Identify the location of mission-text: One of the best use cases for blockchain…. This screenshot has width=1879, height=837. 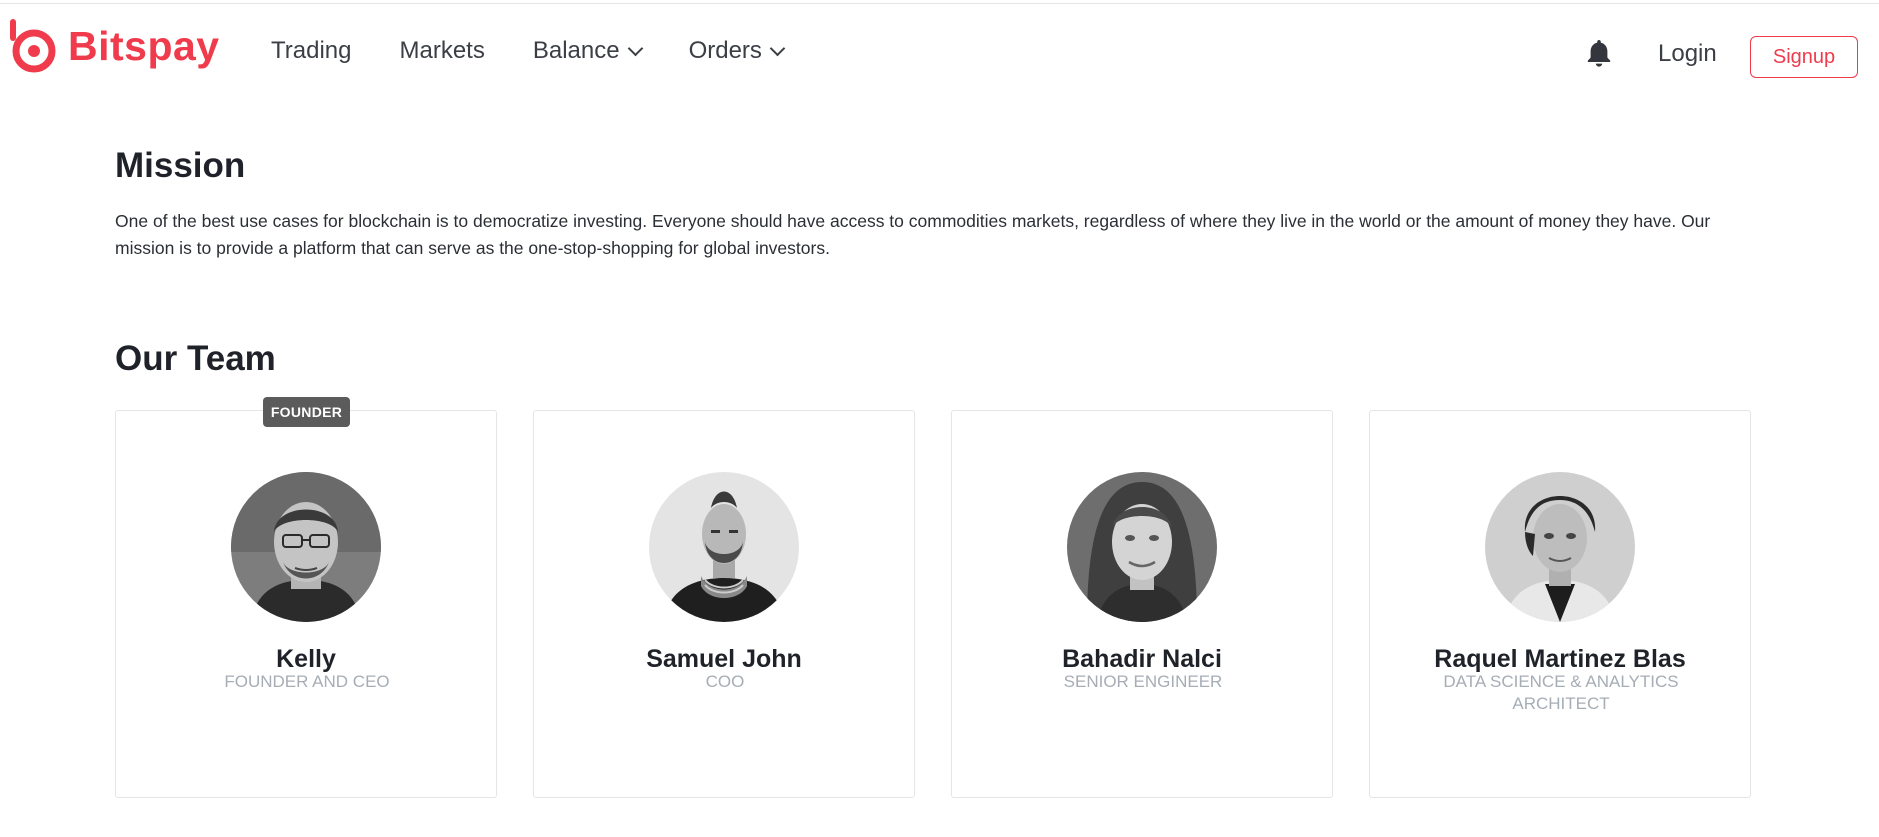
(913, 234).